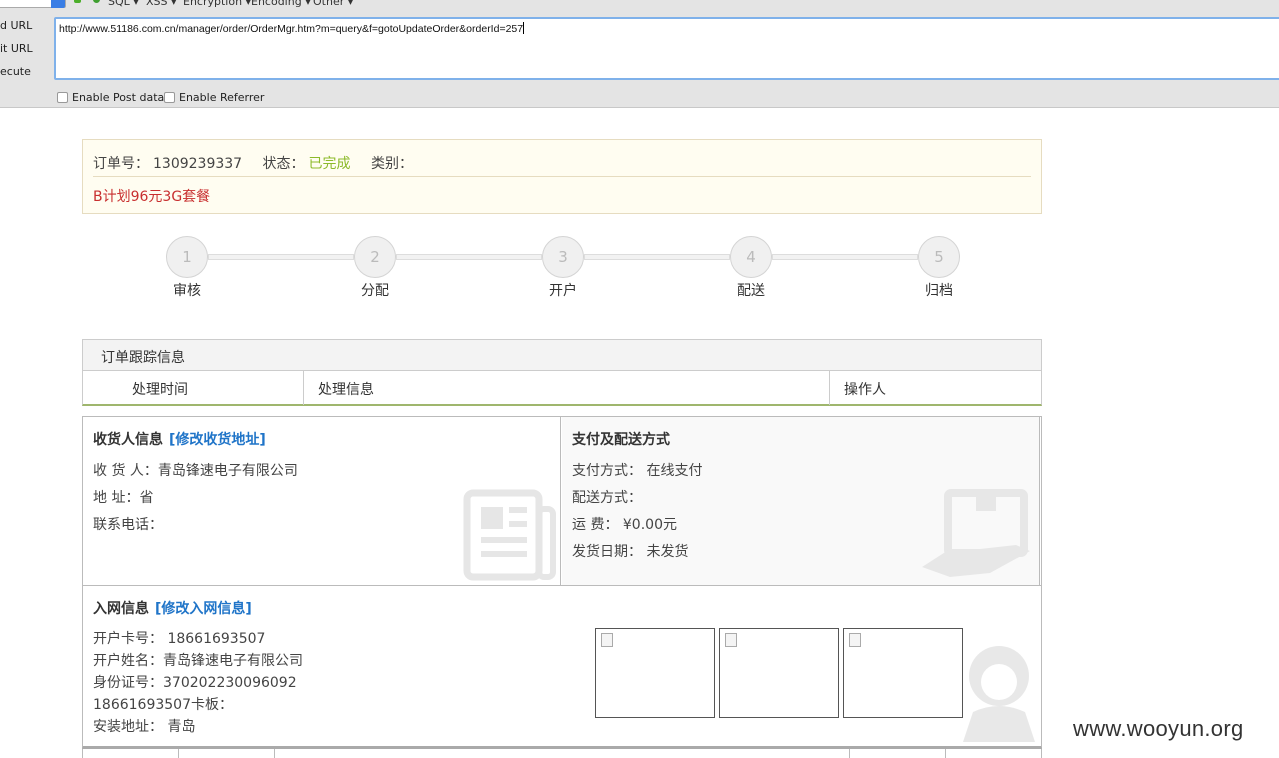  What do you see at coordinates (123, 4) in the screenshot?
I see `menu-sql: SQL ▾` at bounding box center [123, 4].